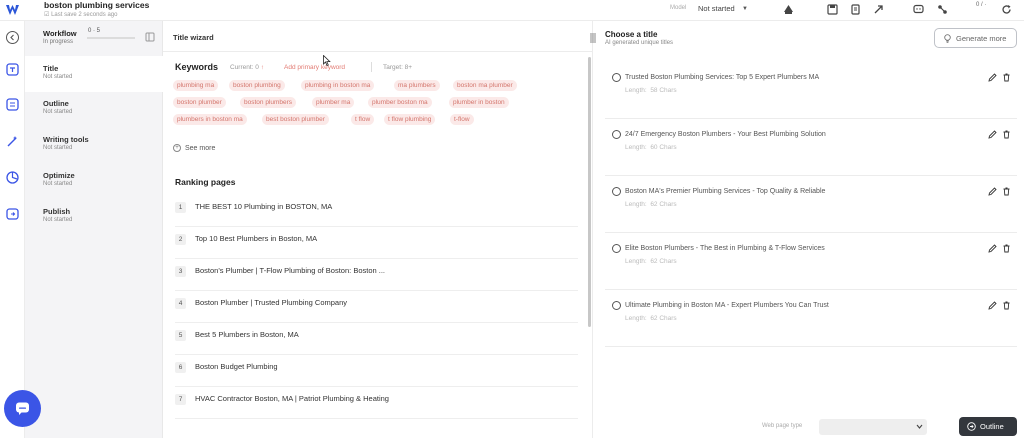  What do you see at coordinates (947, 38) in the screenshot?
I see `lightbulb-icon` at bounding box center [947, 38].